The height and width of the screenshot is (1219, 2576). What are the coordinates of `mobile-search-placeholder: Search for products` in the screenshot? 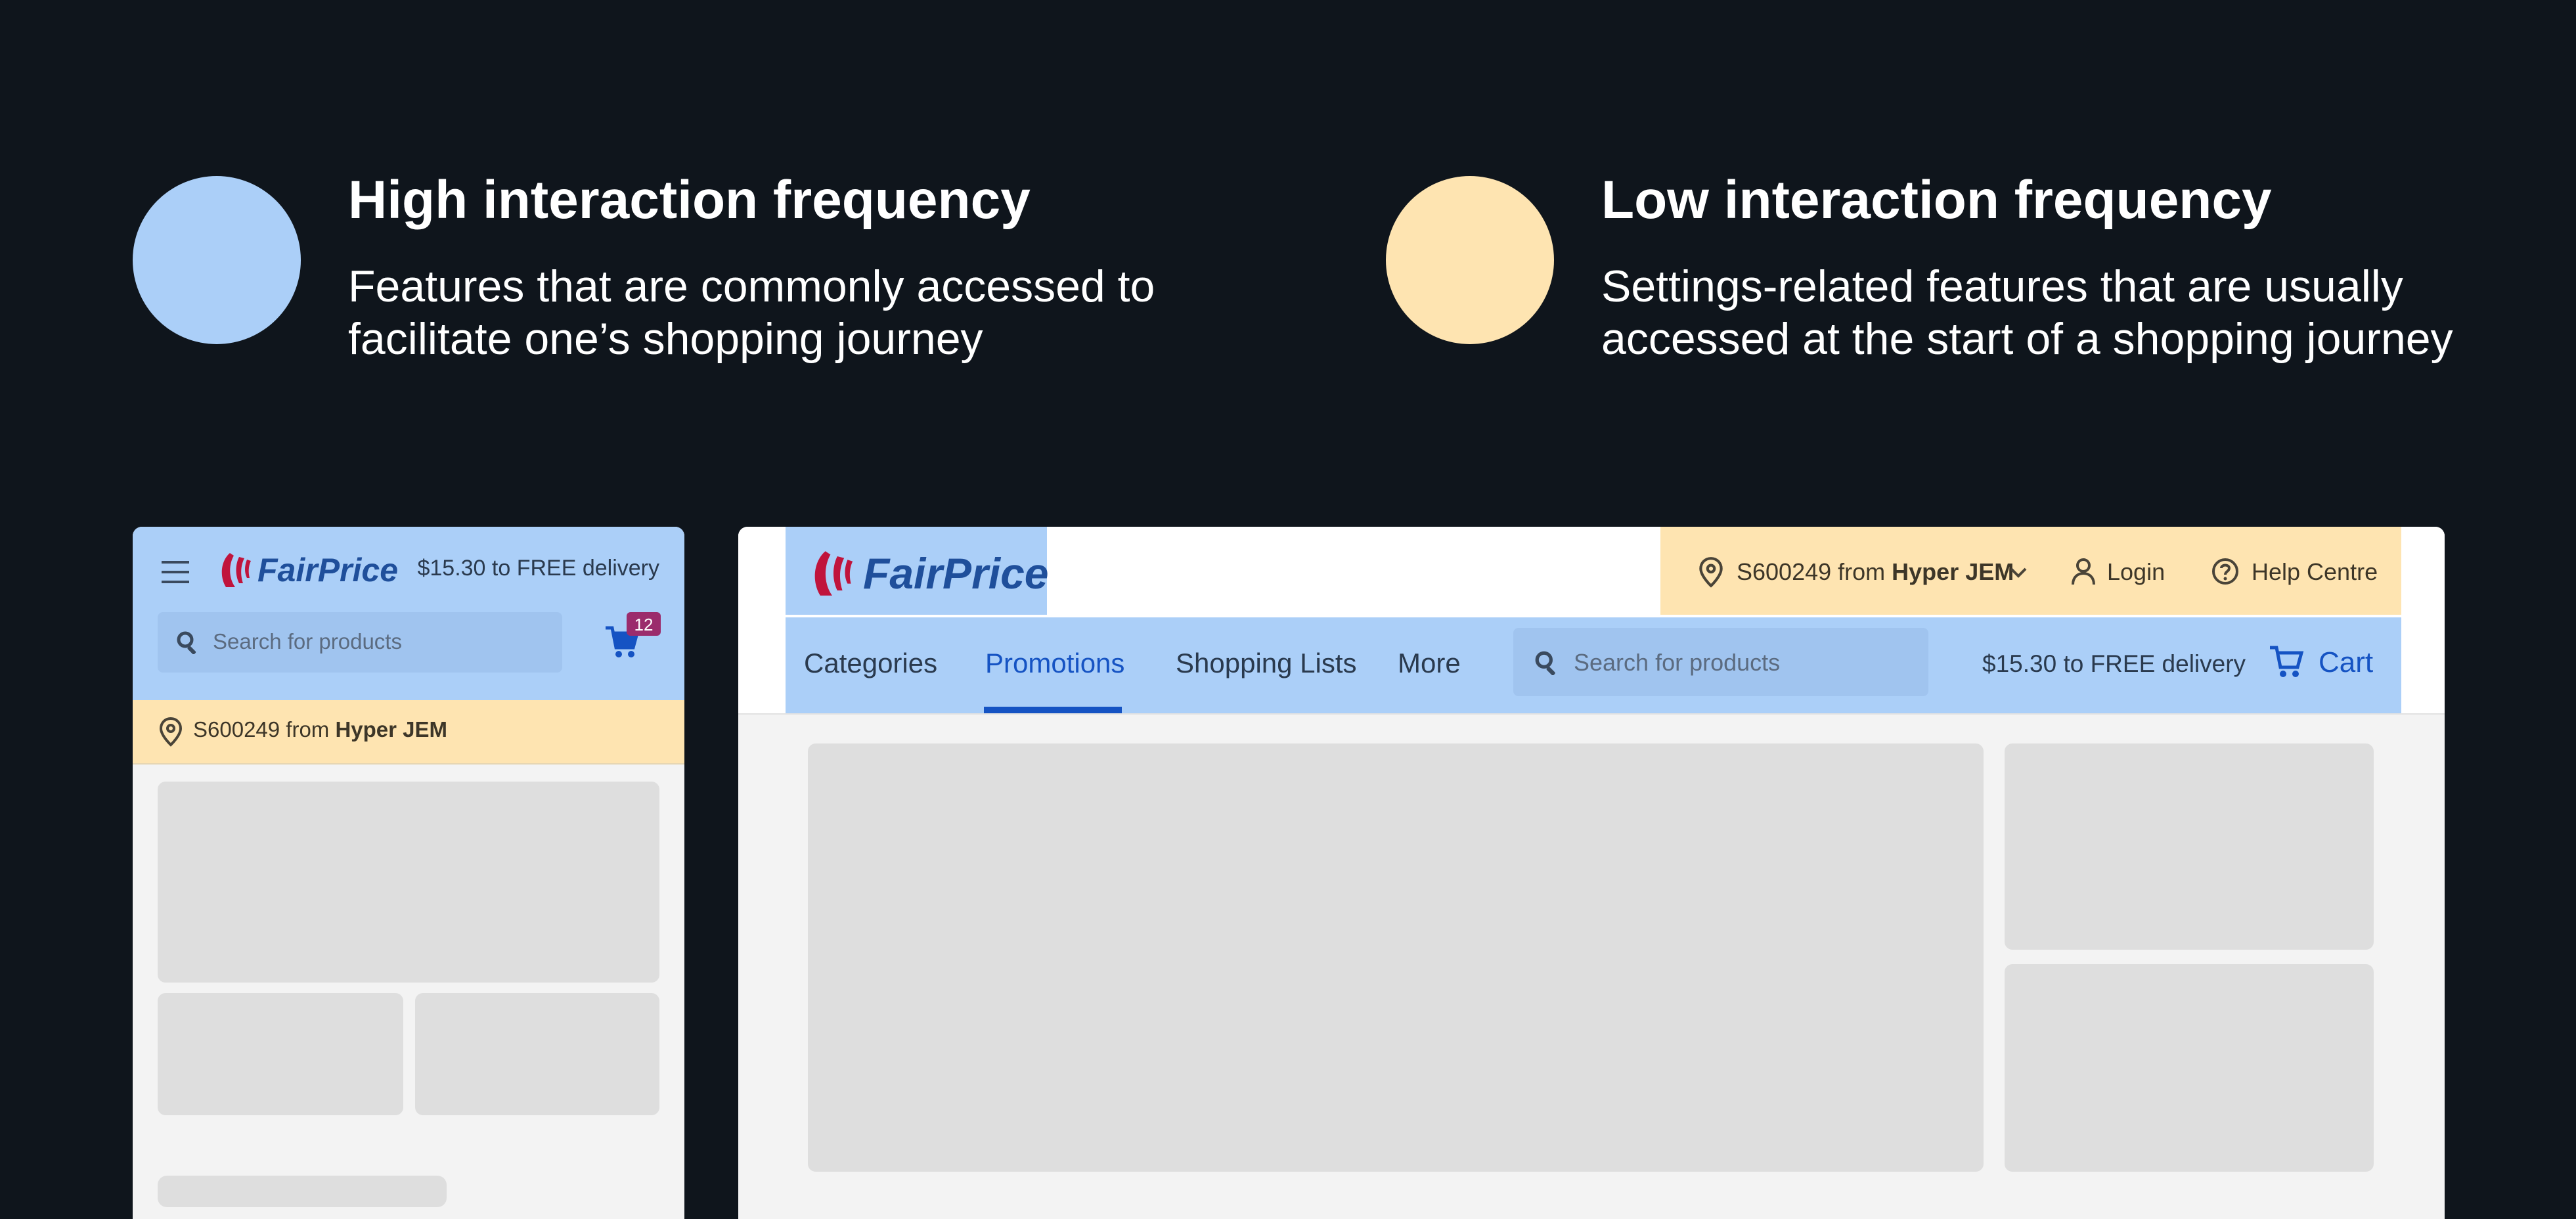 It's located at (307, 641).